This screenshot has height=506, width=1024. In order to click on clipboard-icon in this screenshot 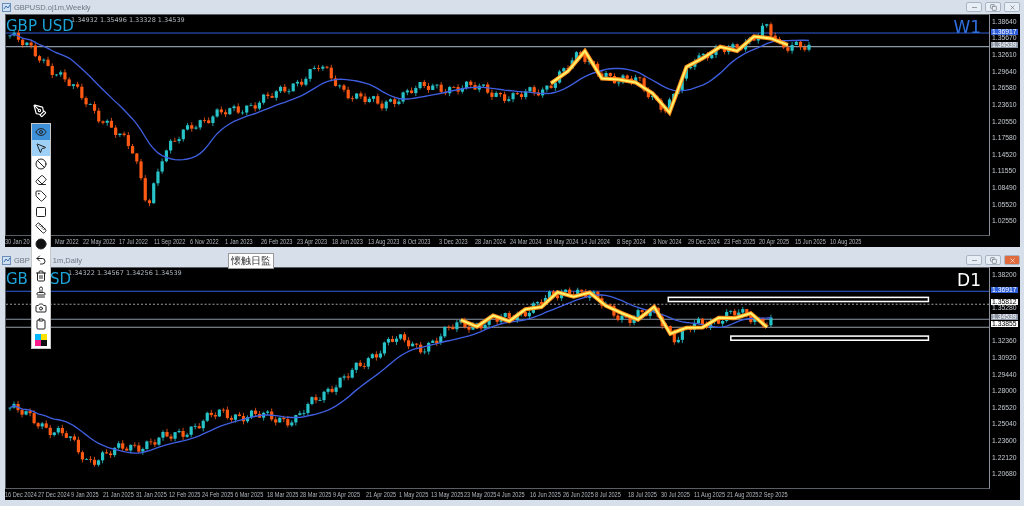, I will do `click(41, 324)`.